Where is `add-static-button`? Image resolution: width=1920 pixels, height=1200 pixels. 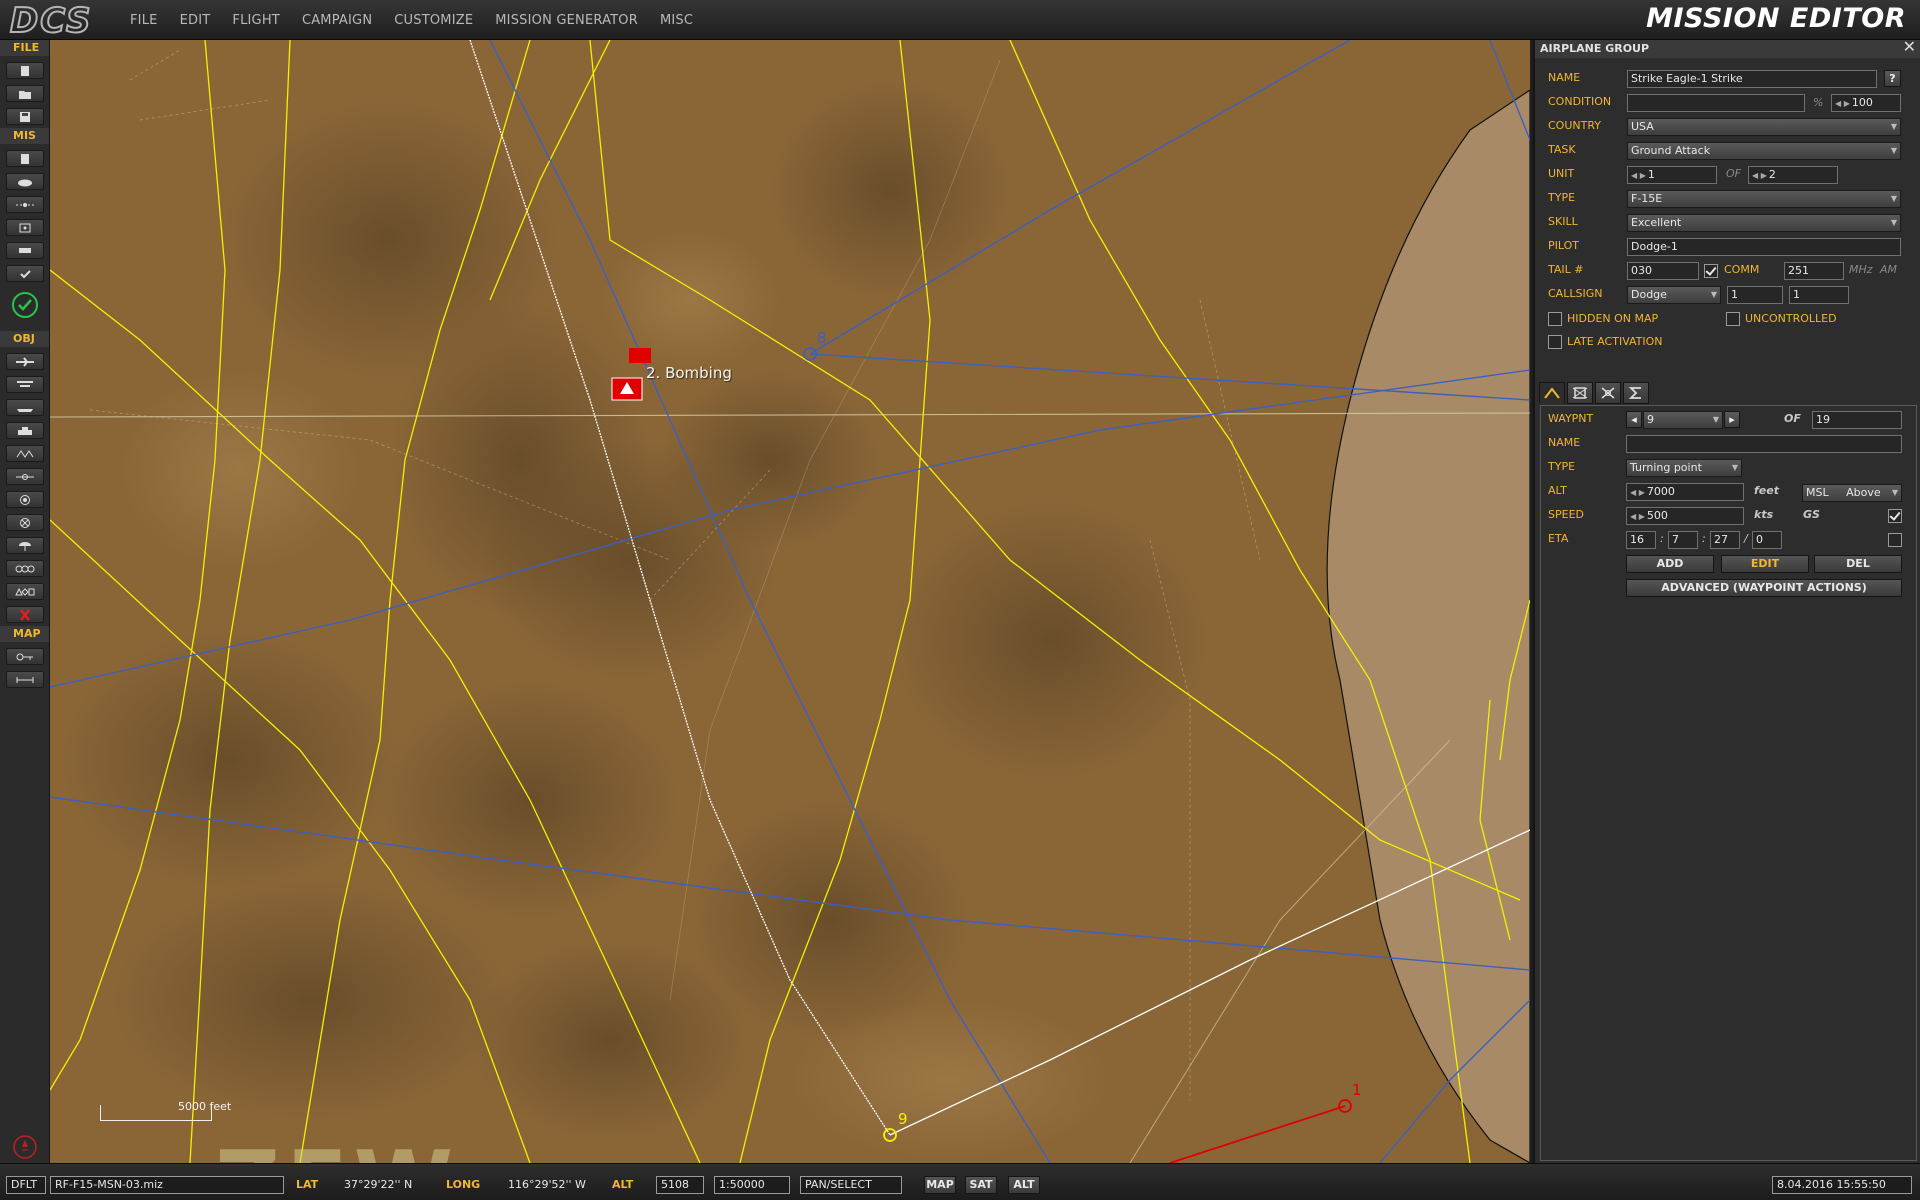
add-static-button is located at coordinates (25, 453).